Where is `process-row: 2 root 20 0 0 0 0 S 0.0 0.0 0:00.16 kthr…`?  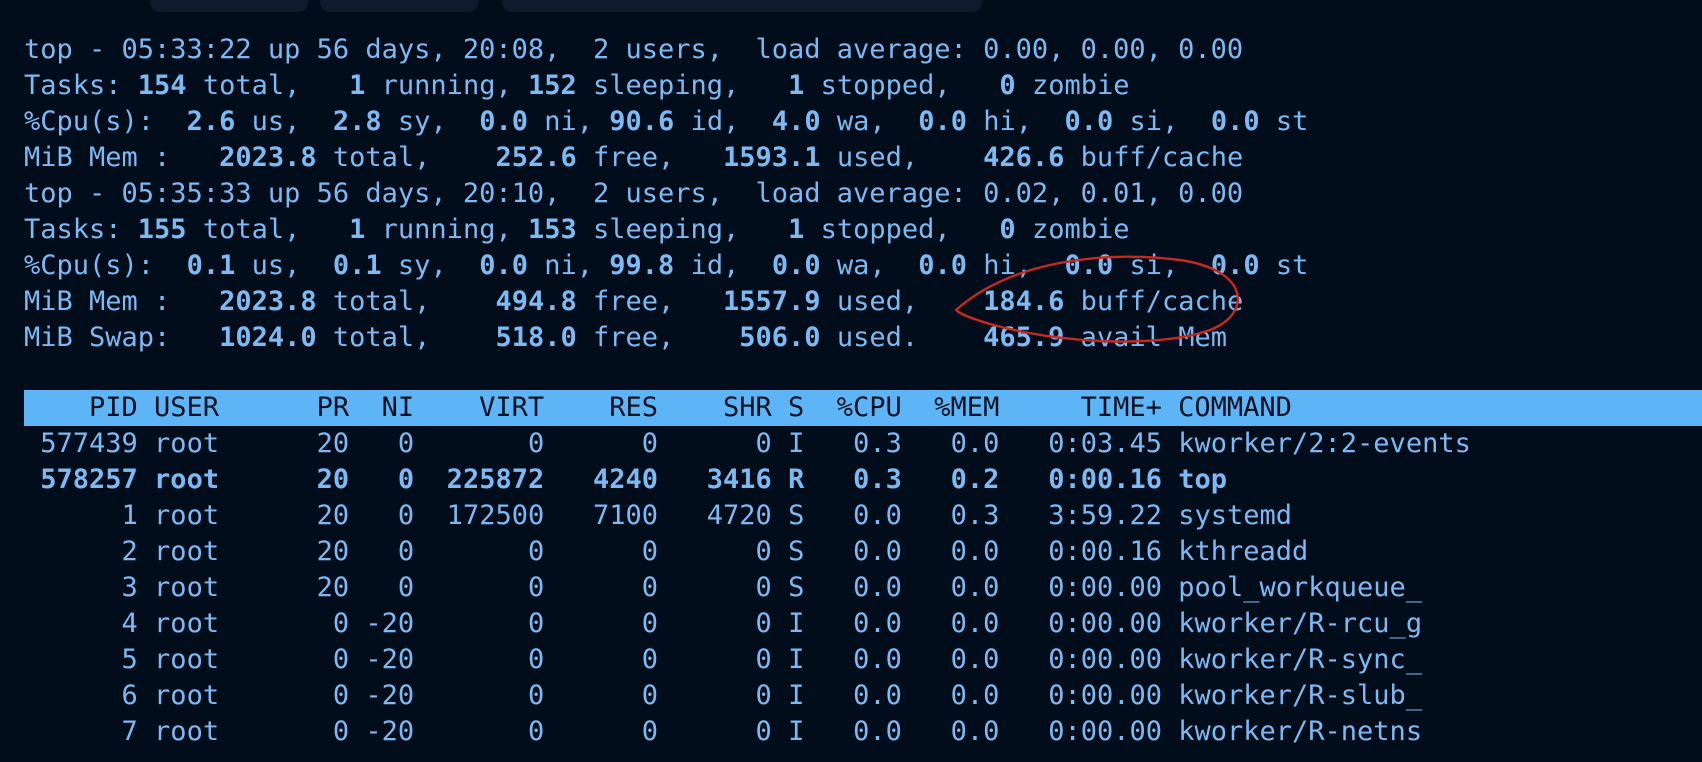 process-row: 2 root 20 0 0 0 0 S 0.0 0.0 0:00.16 kthr… is located at coordinates (863, 552).